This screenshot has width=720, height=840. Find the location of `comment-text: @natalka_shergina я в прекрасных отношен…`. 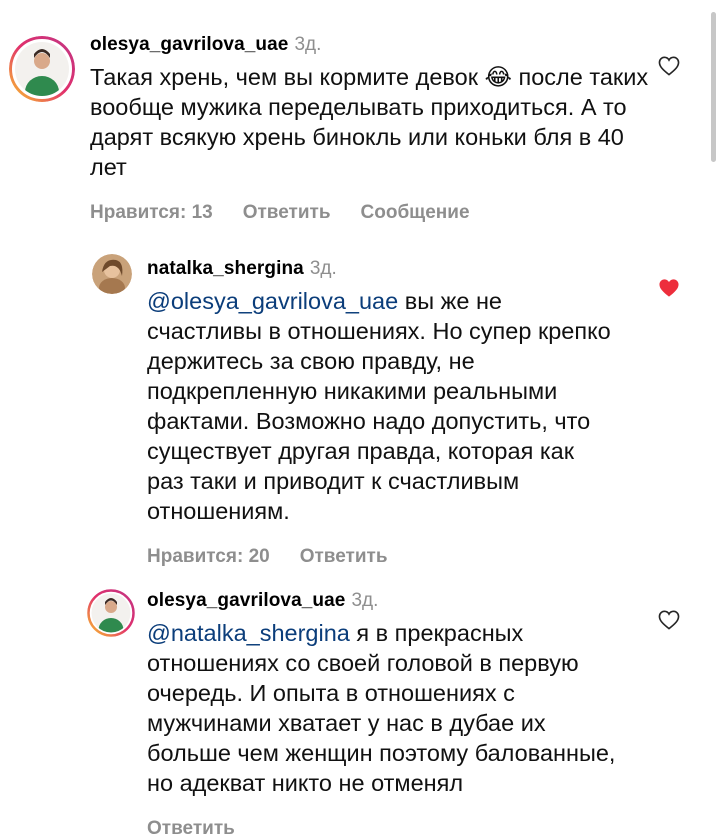

comment-text: @natalka_shergina я в прекрасных отношен… is located at coordinates (382, 708).